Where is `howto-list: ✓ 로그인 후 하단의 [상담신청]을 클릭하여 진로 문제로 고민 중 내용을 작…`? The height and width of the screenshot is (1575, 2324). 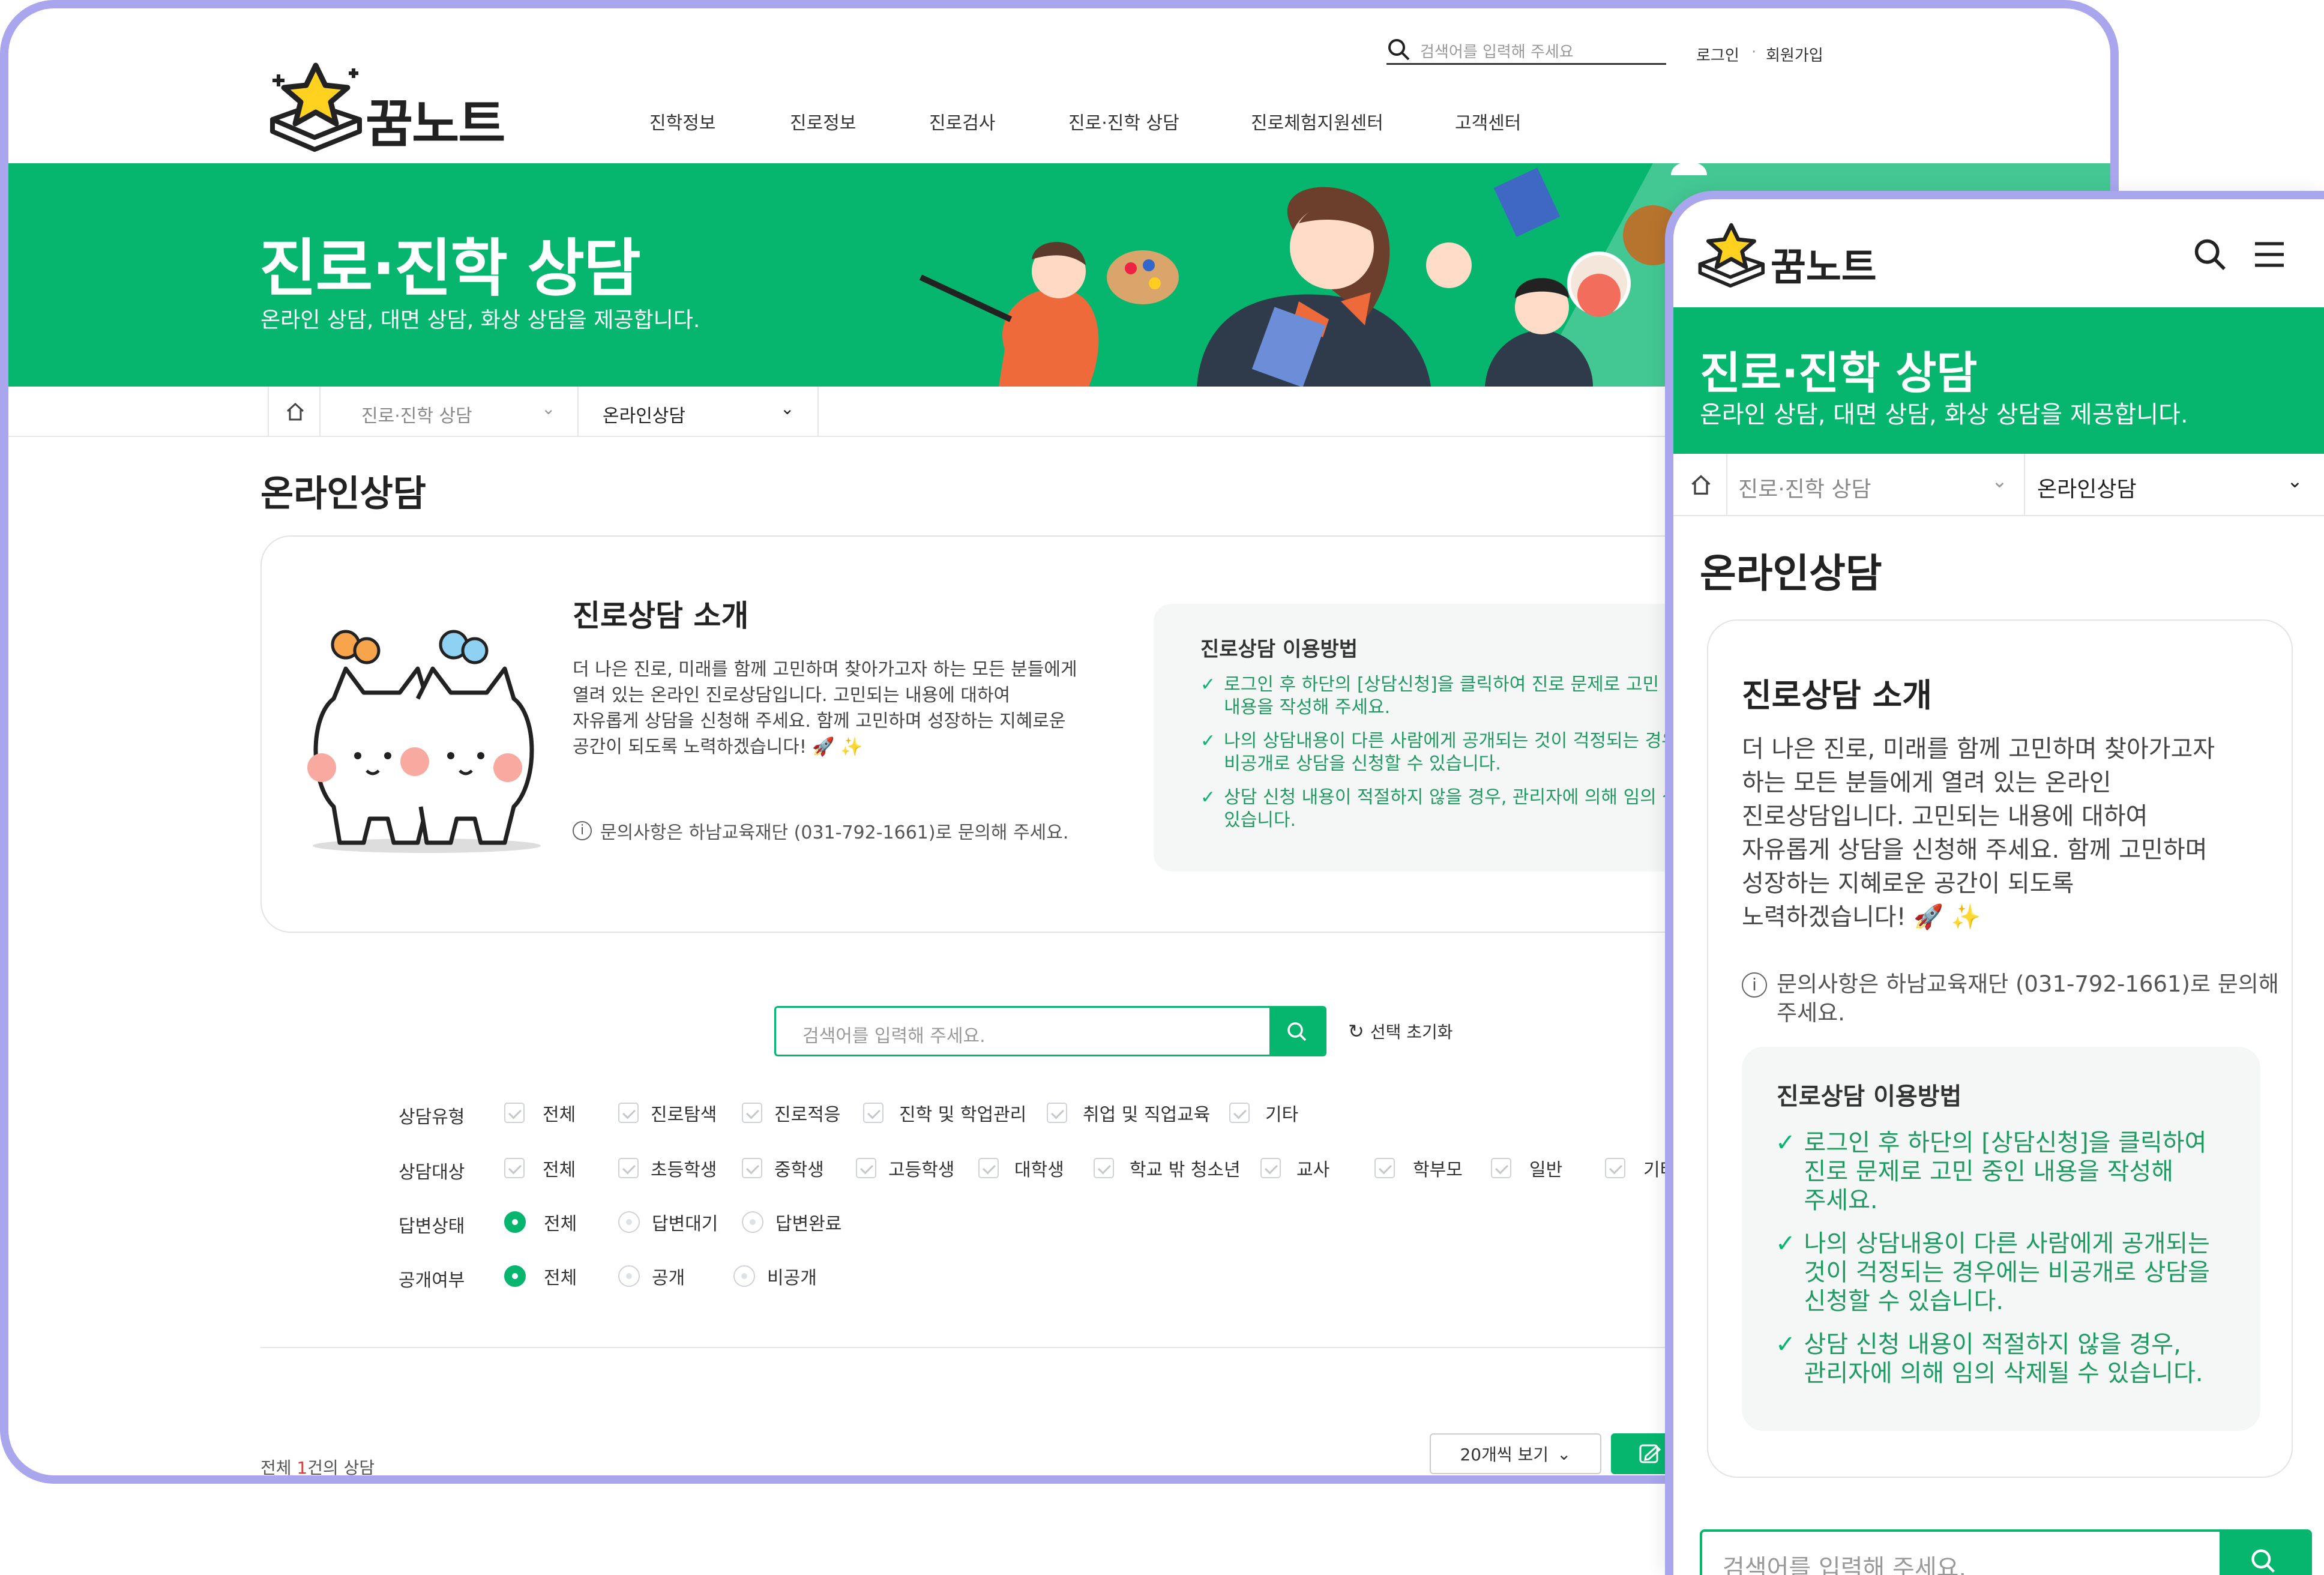
howto-list: ✓ 로그인 후 하단의 [상담신청]을 클릭하여 진로 문제로 고민 중 내용을 작… is located at coordinates (1440, 752).